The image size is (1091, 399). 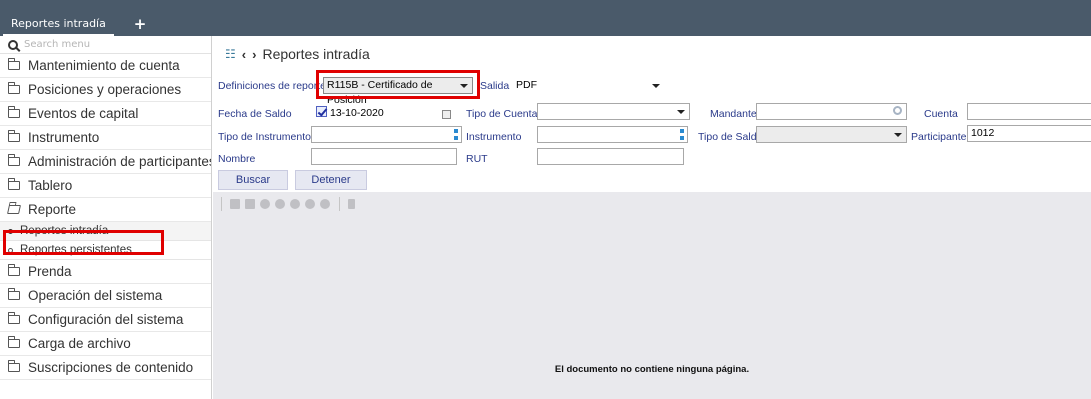 What do you see at coordinates (58, 25) in the screenshot?
I see `tab-reportes-intradia: Reportes intradía` at bounding box center [58, 25].